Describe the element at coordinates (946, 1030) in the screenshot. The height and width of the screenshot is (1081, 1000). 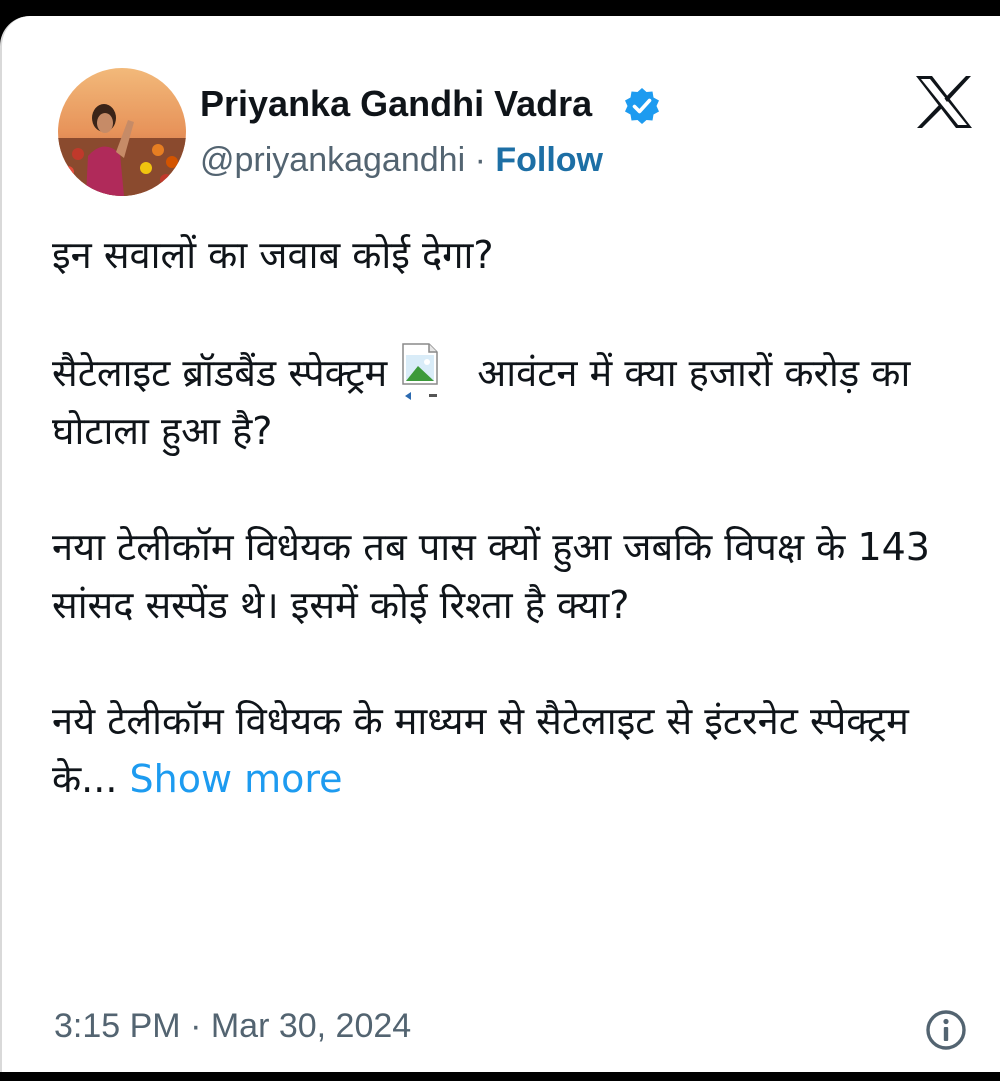
I see `info-icon` at that location.